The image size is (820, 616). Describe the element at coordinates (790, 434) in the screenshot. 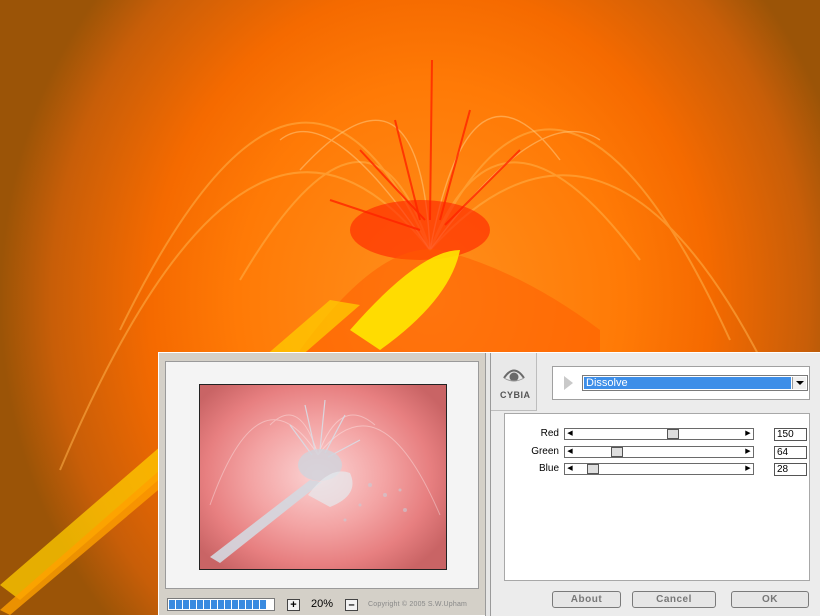

I see `param-value-red: 150` at that location.